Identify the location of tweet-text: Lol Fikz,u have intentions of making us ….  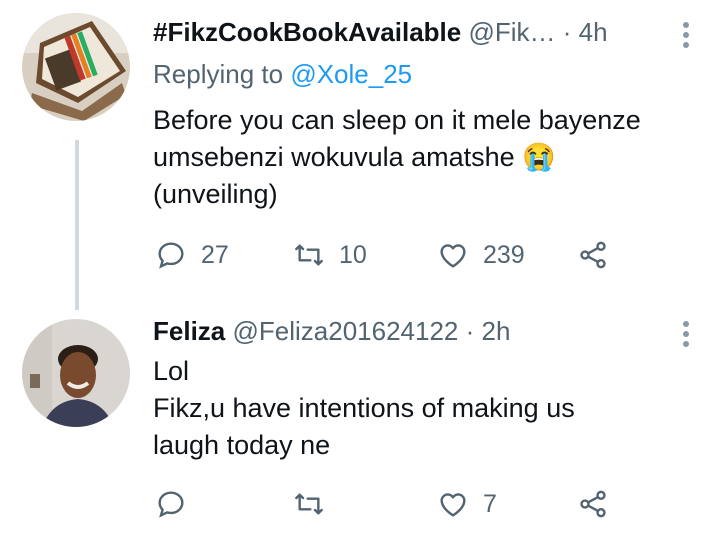
(364, 408).